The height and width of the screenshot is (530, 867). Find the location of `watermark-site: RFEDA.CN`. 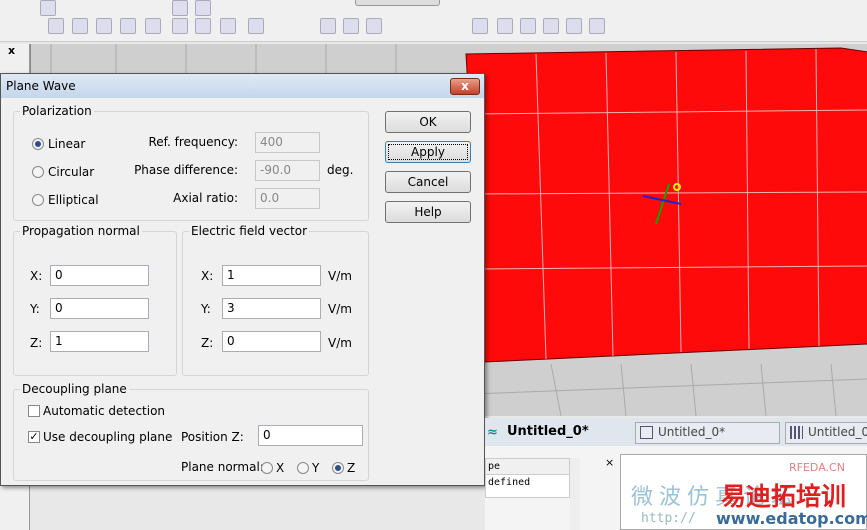

watermark-site: RFEDA.CN is located at coordinates (817, 467).